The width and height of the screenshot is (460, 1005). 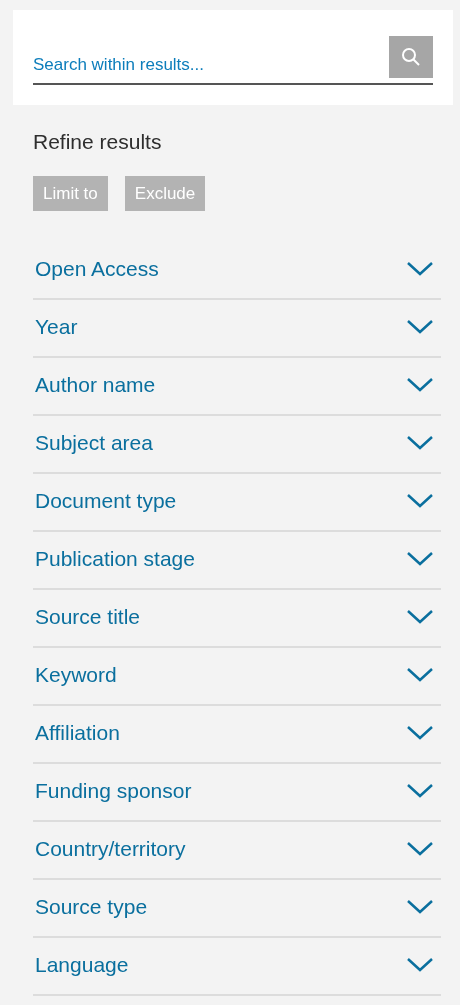 I want to click on facet-toggle: Source title, so click(x=237, y=619).